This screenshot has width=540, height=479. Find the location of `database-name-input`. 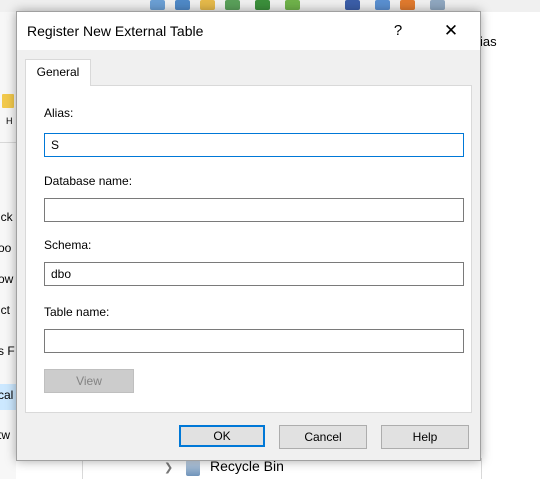

database-name-input is located at coordinates (254, 210).